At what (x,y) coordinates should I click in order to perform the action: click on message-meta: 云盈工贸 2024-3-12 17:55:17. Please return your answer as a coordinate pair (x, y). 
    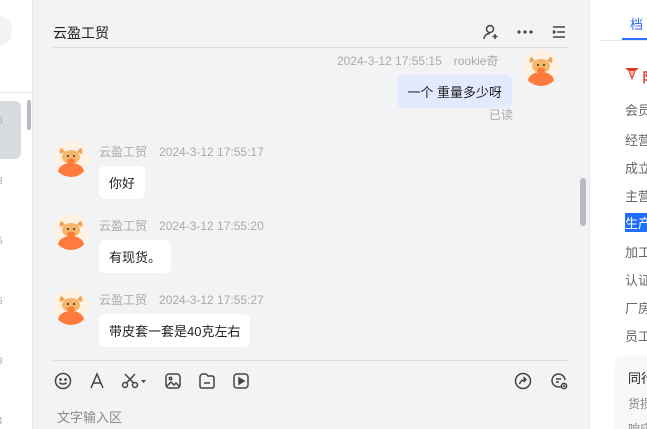
    Looking at the image, I should click on (181, 151).